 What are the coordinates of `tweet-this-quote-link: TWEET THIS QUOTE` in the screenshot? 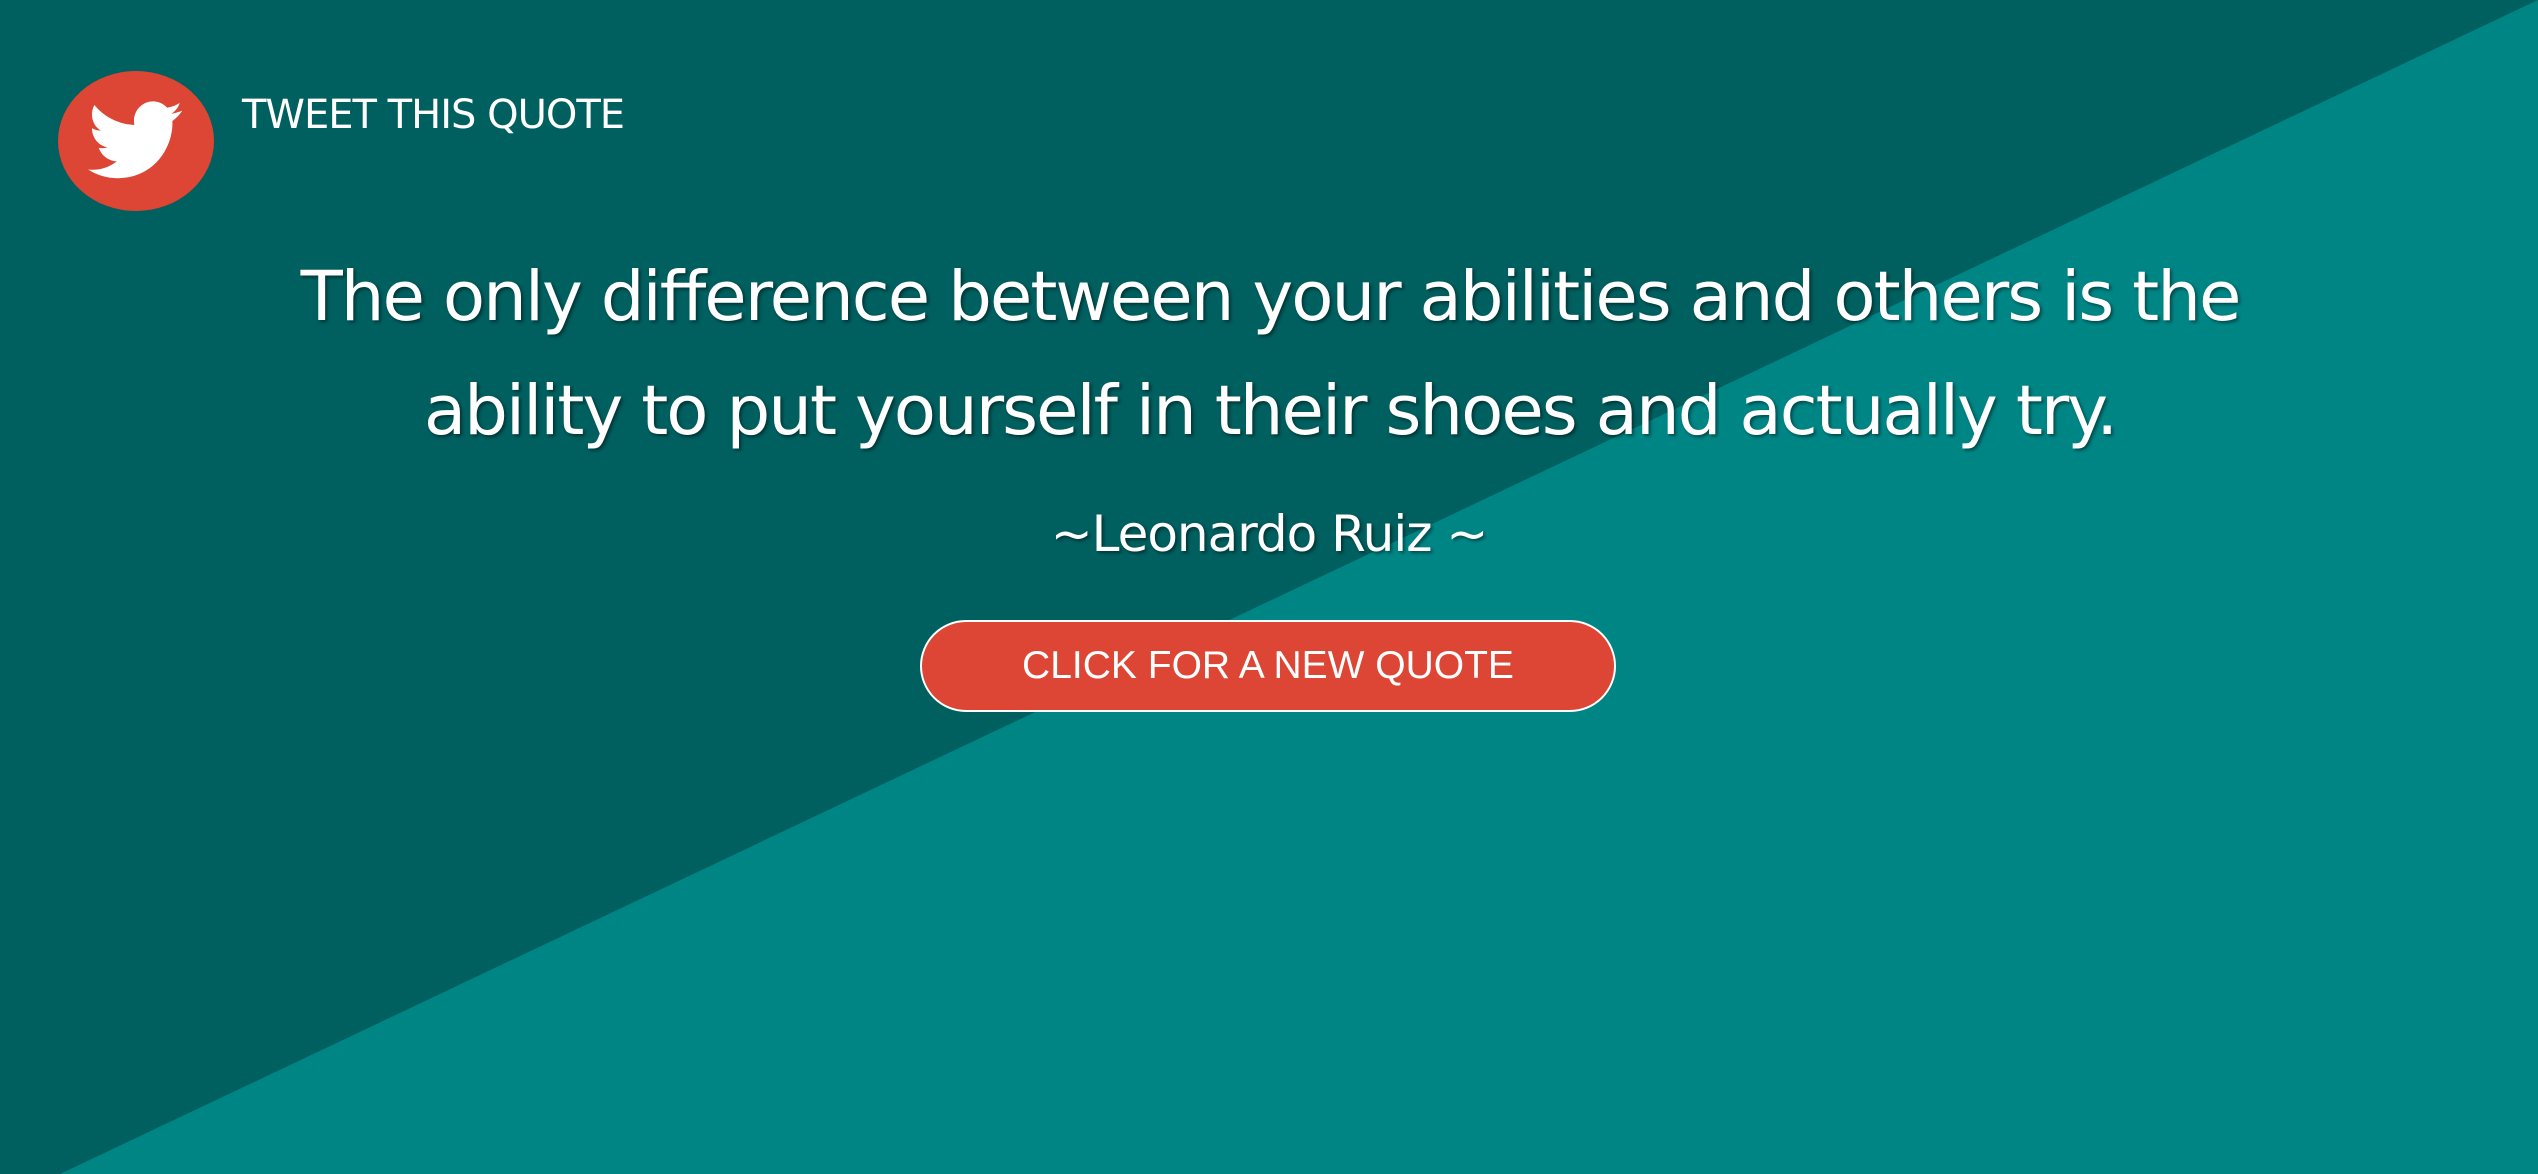 It's located at (433, 115).